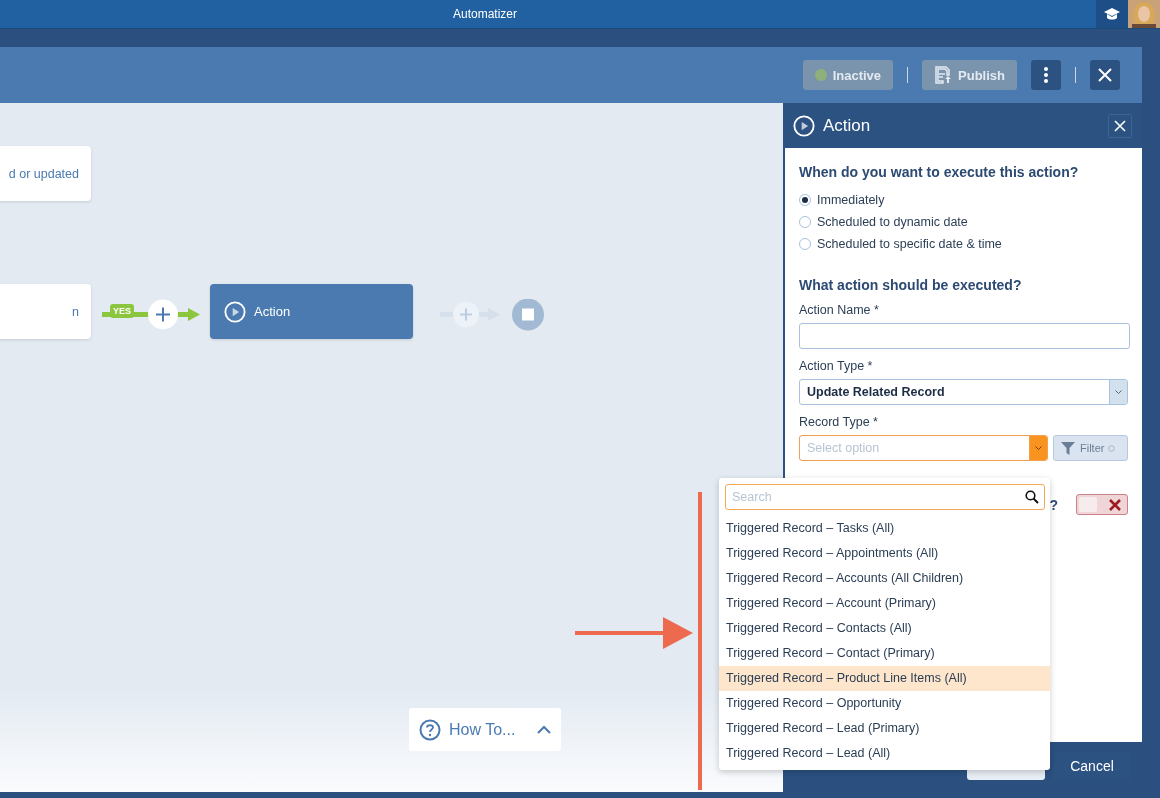  Describe the element at coordinates (884, 578) in the screenshot. I see `dropdown-option: Triggered Record – Accounts (All Children)` at that location.